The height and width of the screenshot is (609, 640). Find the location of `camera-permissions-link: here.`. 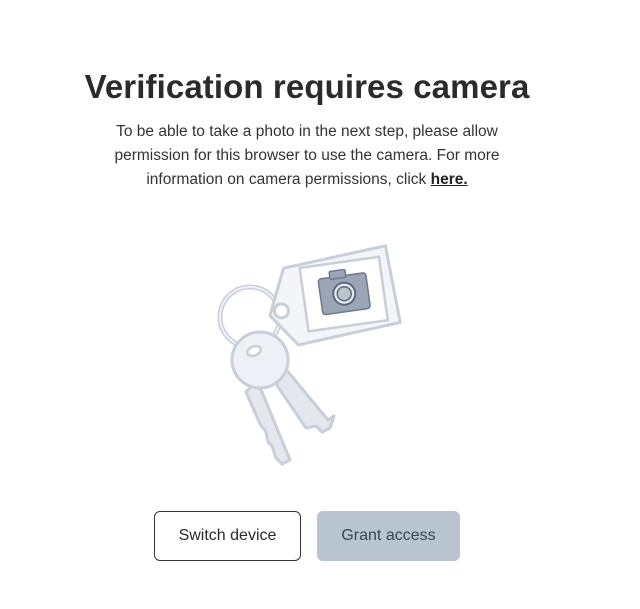

camera-permissions-link: here. is located at coordinates (449, 179).